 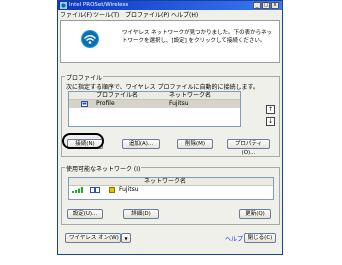 I want to click on close-window-button: x, so click(x=275, y=5).